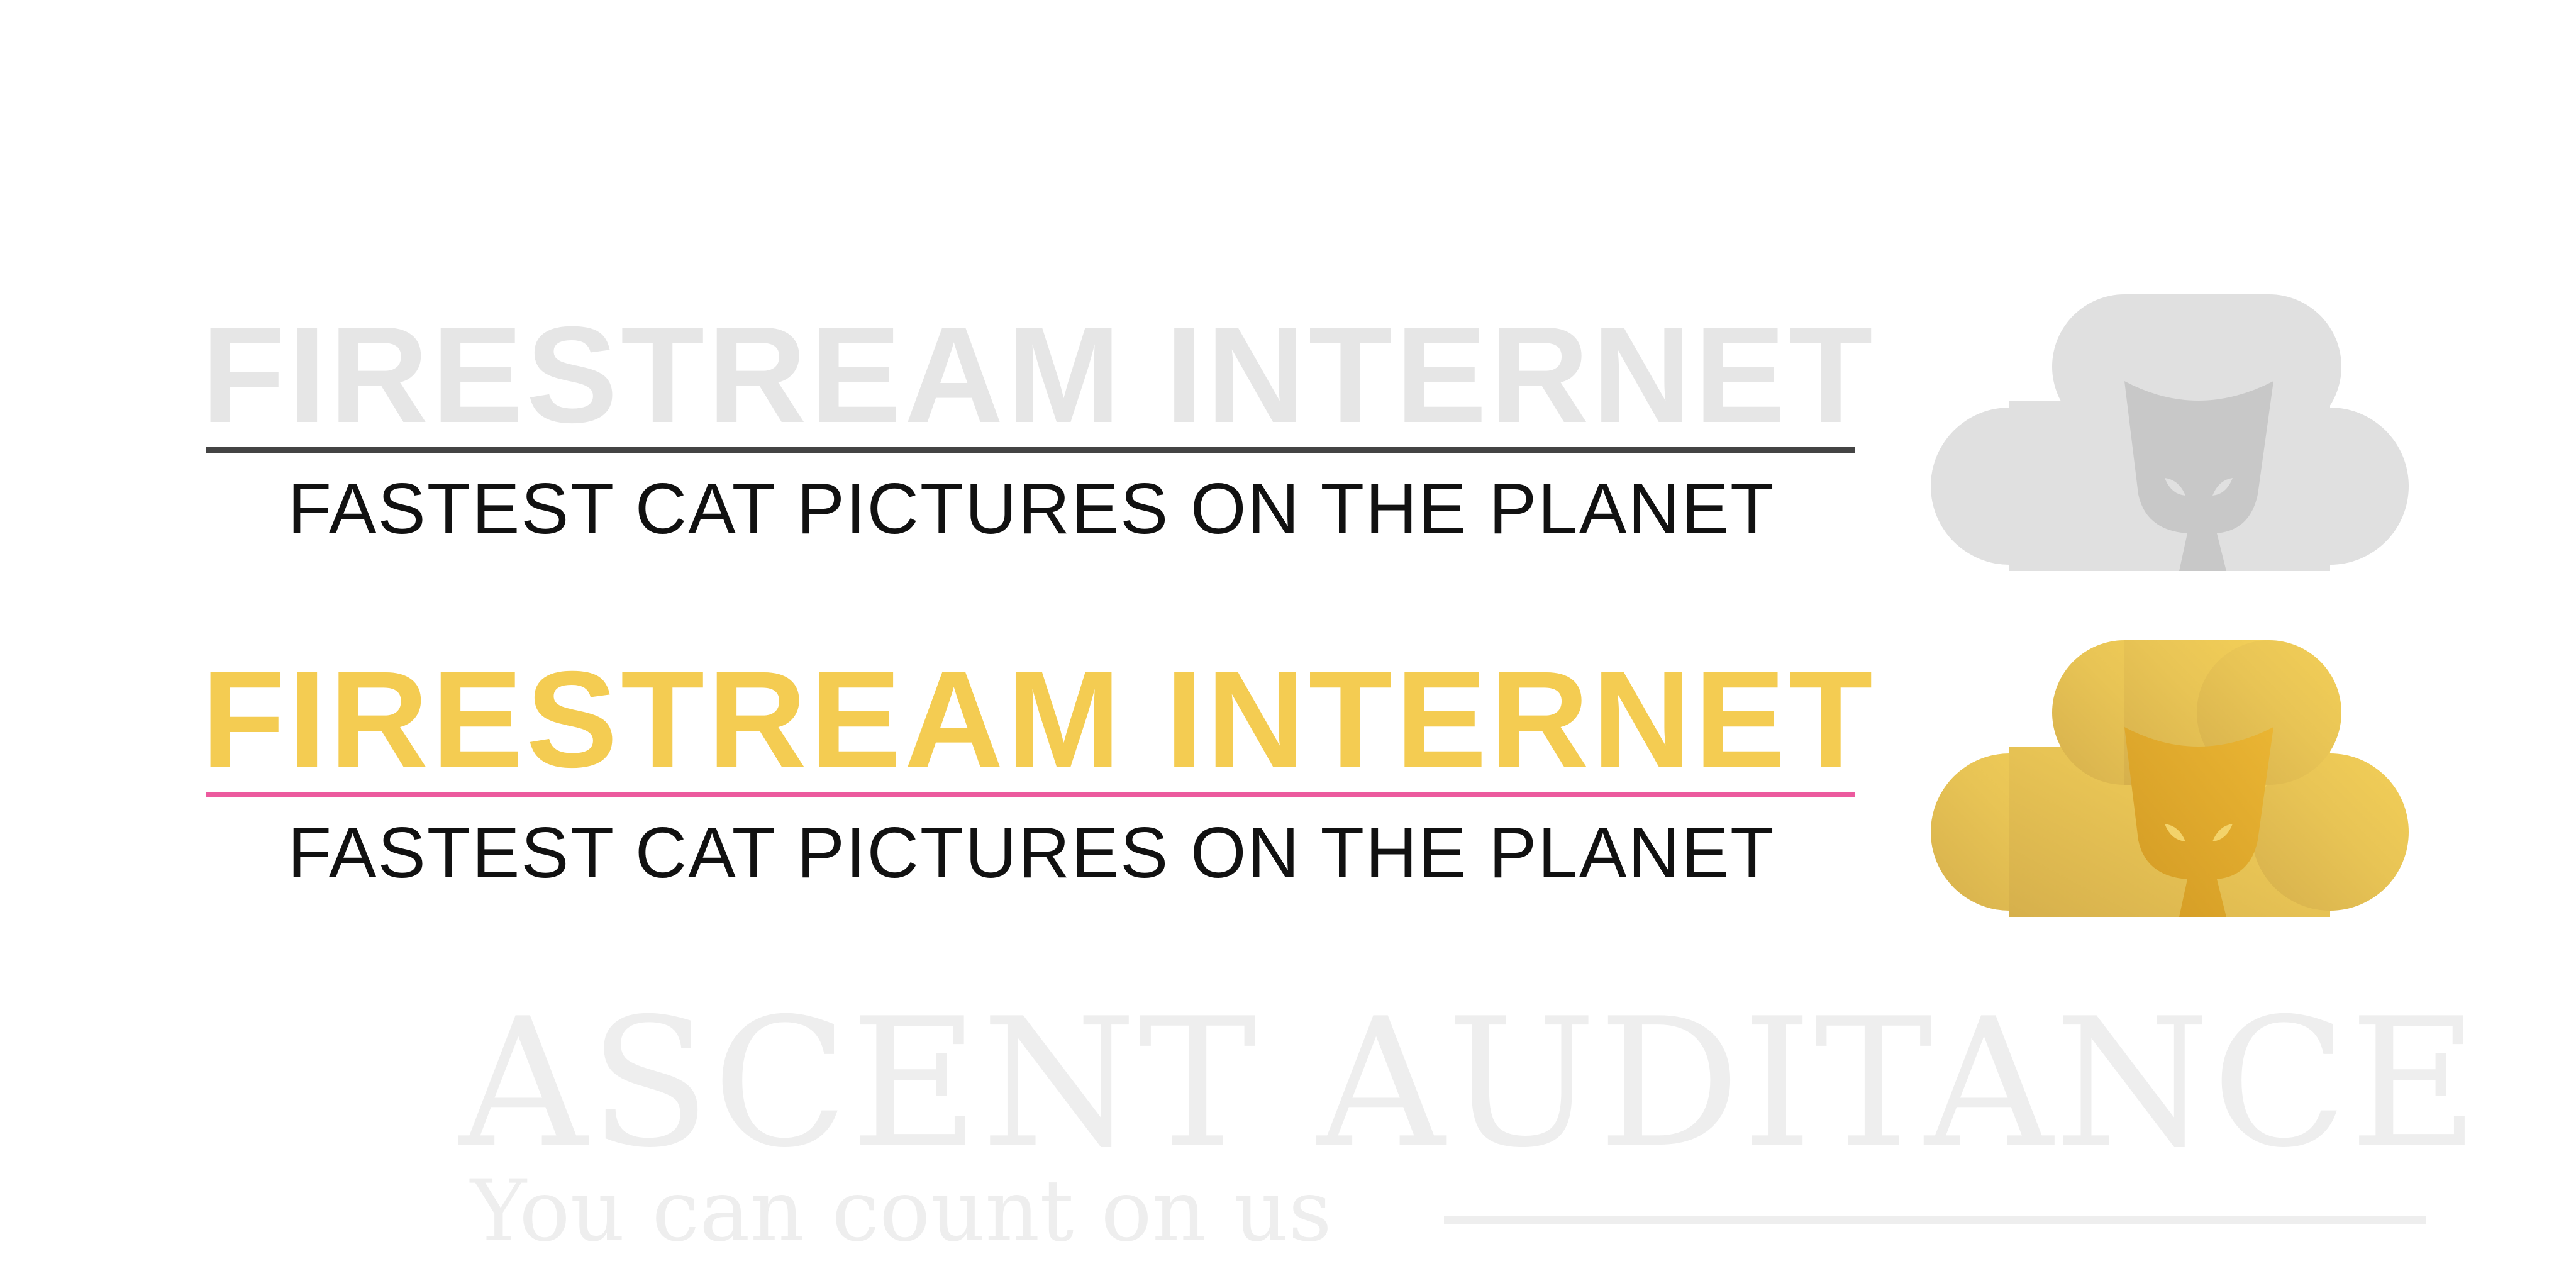  Describe the element at coordinates (1470, 1083) in the screenshot. I see `ascent-title: ASCENT AUDITANCE` at that location.